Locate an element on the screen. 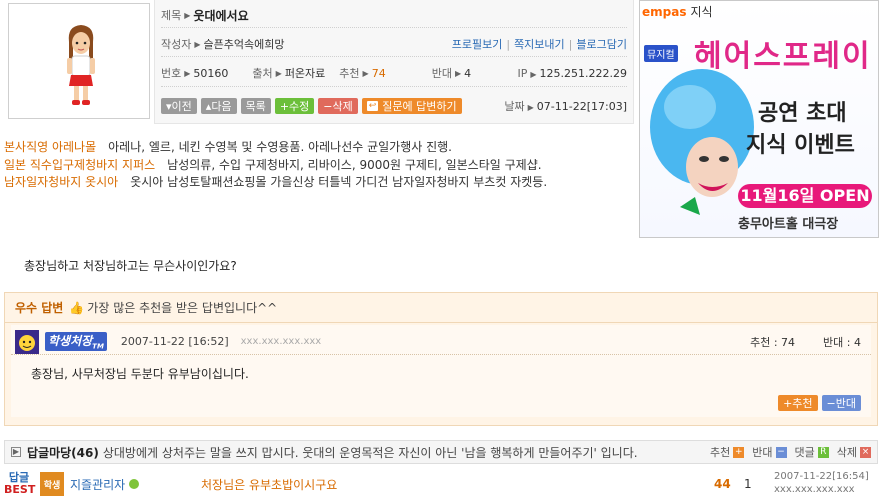 This screenshot has width=880, height=500. best-answer-subtitle: 가장 많은 추천을 받은 답변입니다^^ is located at coordinates (182, 308).